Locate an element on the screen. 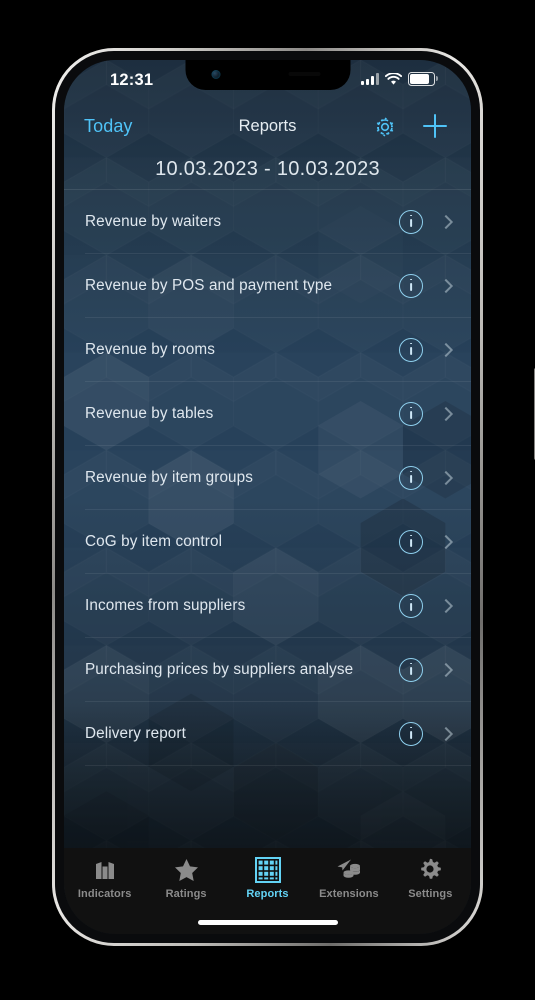 Image resolution: width=535 pixels, height=1000 pixels. paper-plane-coins-icon is located at coordinates (349, 870).